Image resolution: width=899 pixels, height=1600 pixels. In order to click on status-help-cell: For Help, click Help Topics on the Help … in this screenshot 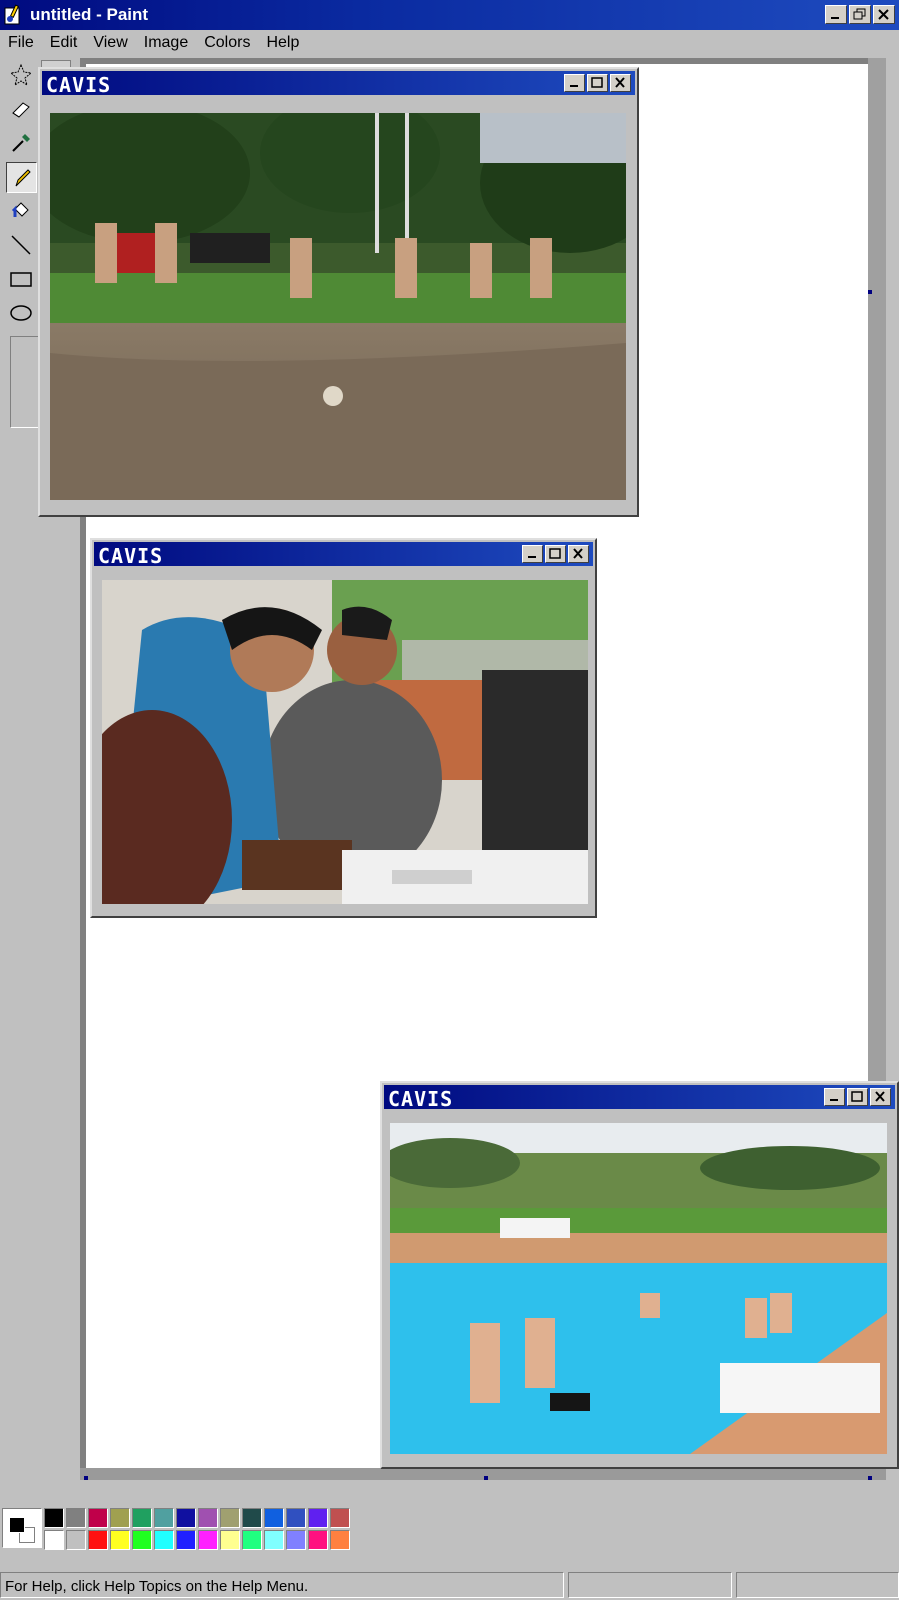, I will do `click(282, 1585)`.